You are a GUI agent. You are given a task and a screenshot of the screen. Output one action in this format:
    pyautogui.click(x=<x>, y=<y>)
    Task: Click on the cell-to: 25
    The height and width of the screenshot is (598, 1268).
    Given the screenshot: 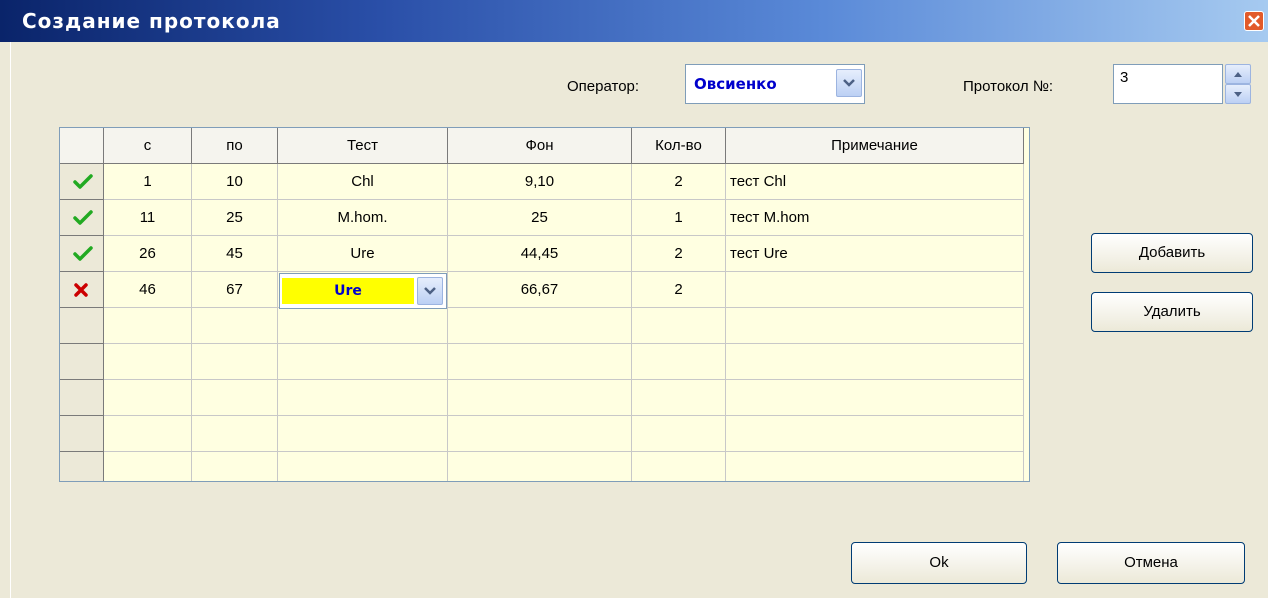 What is the action you would take?
    pyautogui.click(x=235, y=218)
    